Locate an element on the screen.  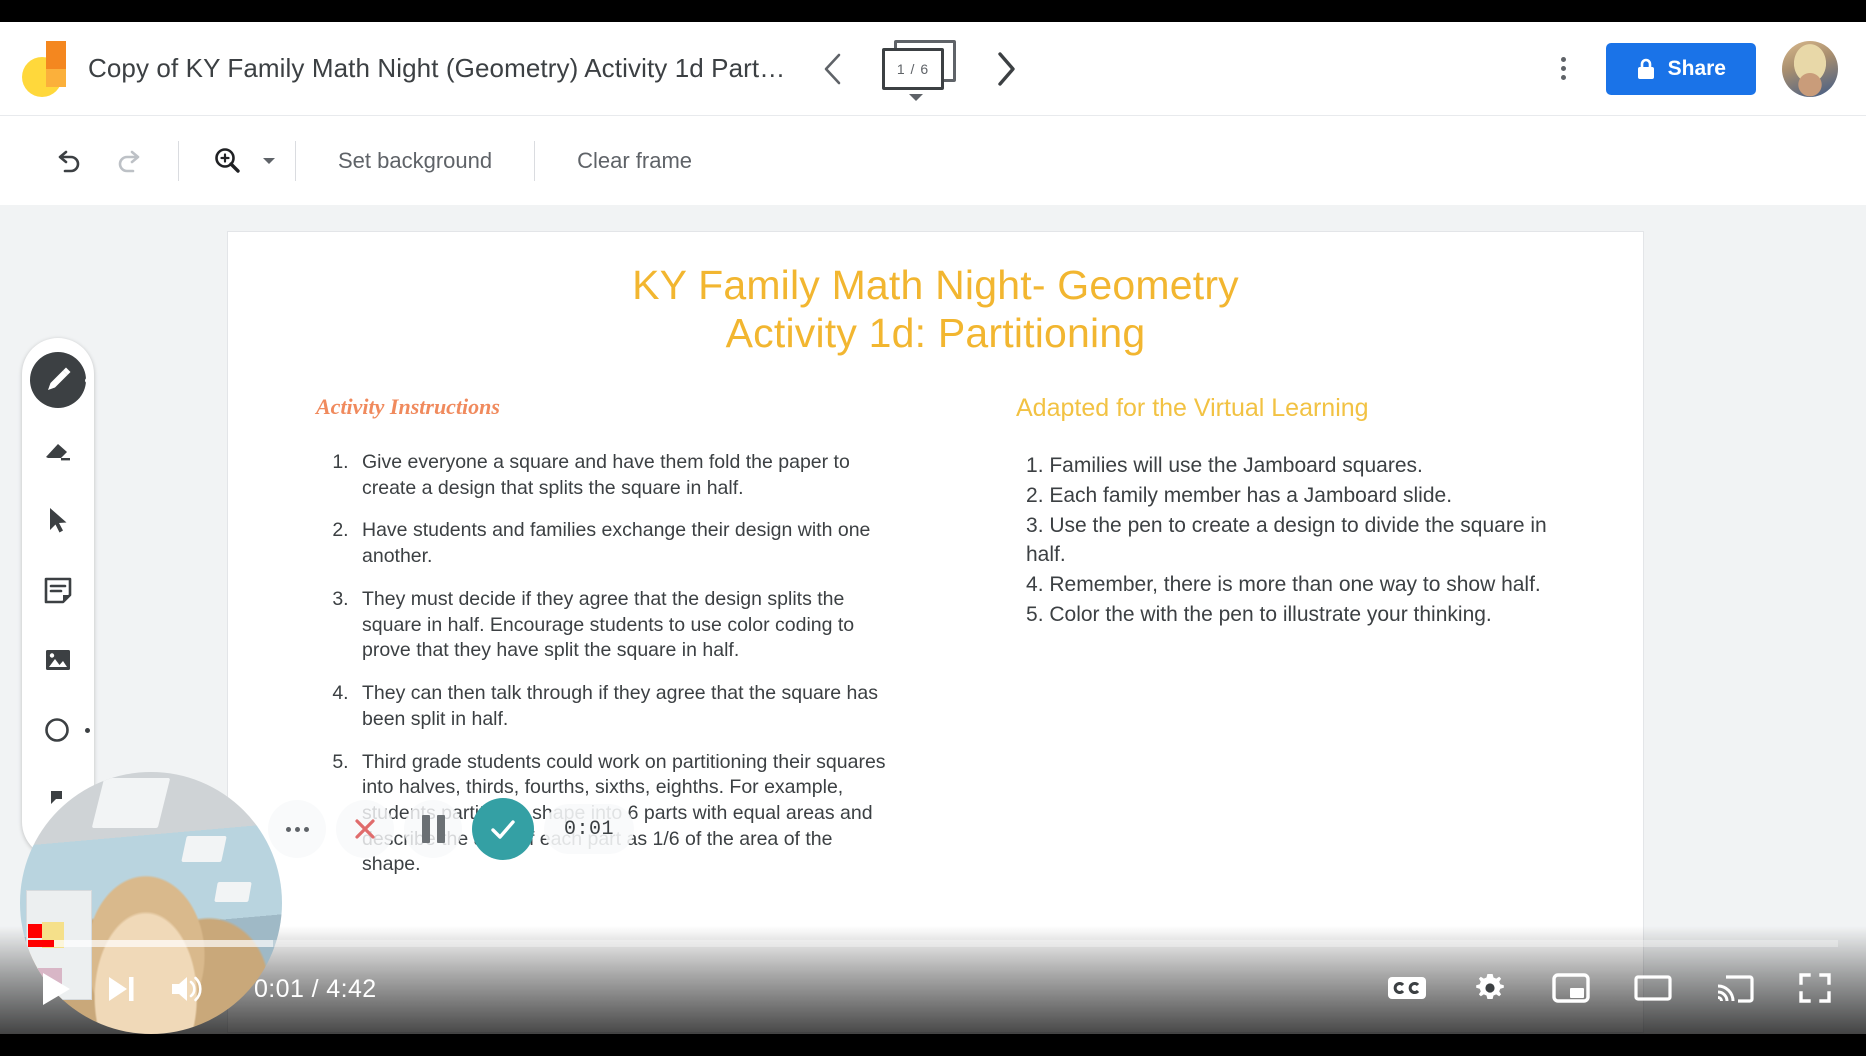
tool-select is located at coordinates (58, 520).